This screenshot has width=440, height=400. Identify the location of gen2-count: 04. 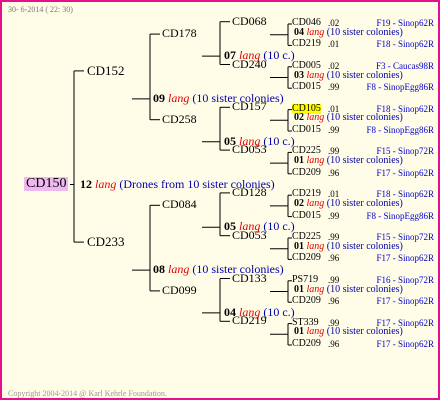
(231, 311).